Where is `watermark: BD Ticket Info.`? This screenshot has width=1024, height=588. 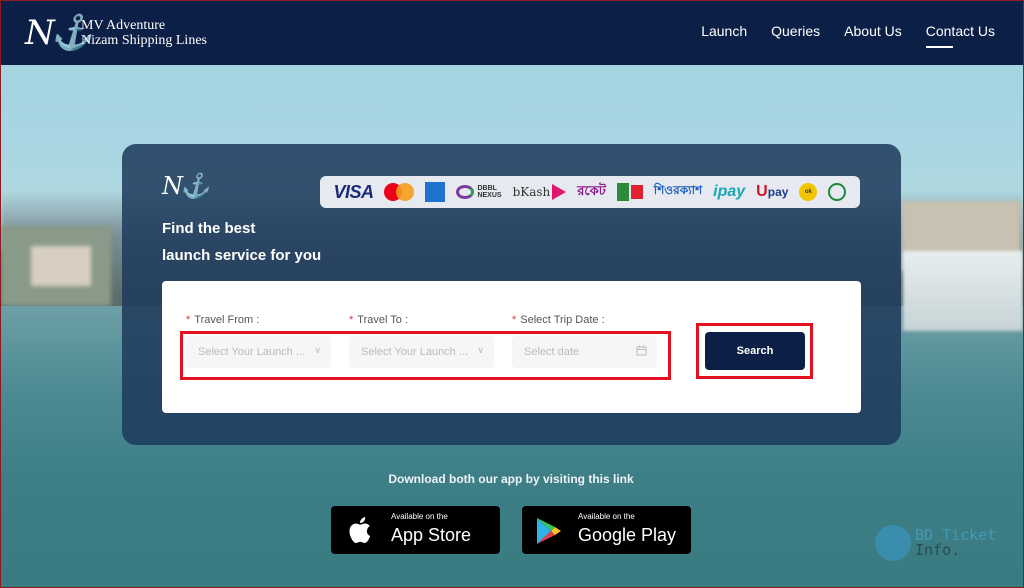 watermark: BD Ticket Info. is located at coordinates (935, 543).